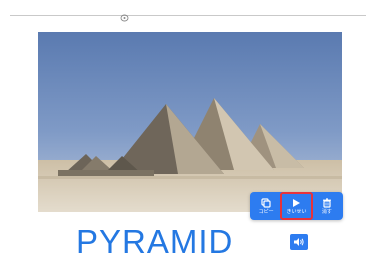  I want to click on delete-label: 消す, so click(326, 211).